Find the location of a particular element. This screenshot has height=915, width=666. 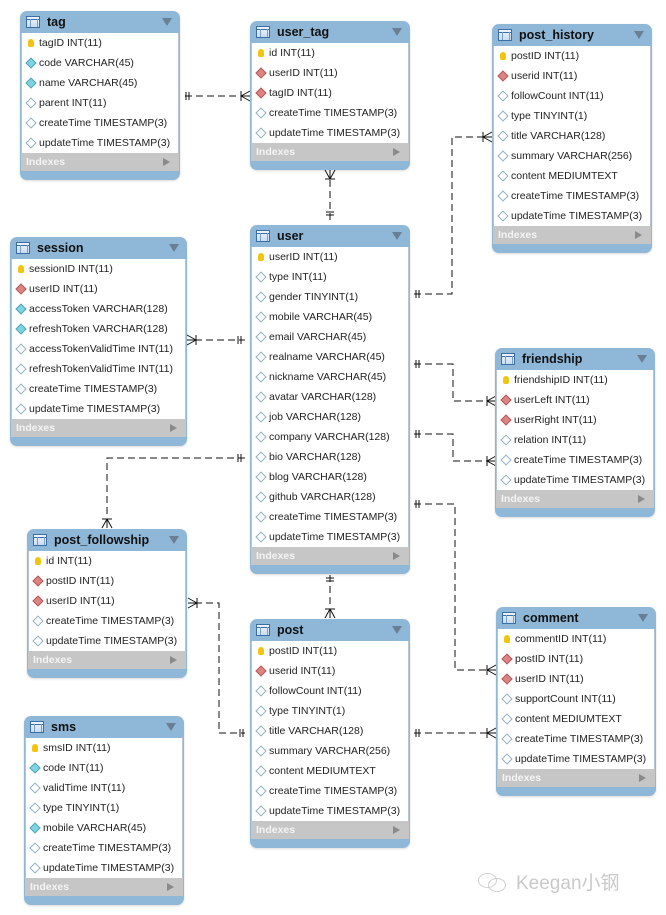

table-header: tag is located at coordinates (100, 22).